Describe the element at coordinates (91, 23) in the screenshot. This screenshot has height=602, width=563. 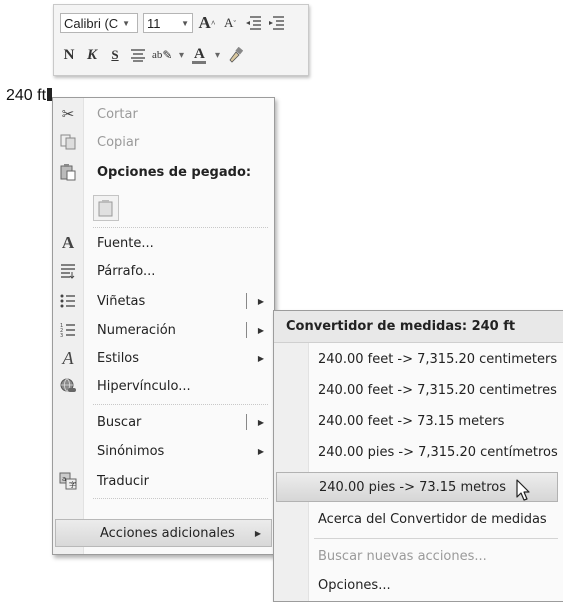
I see `font-name-value: Calibri (C` at that location.